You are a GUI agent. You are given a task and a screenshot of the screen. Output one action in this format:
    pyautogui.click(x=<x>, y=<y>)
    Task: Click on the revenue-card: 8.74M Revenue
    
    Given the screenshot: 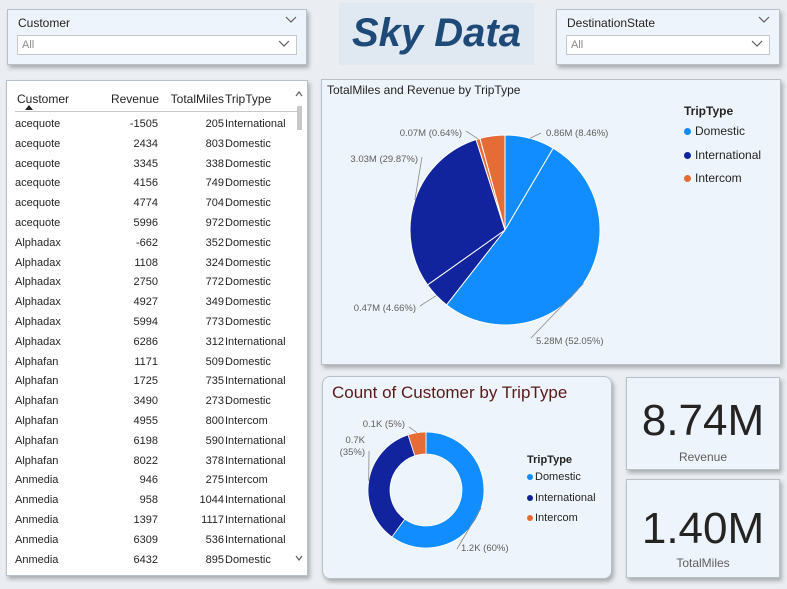 What is the action you would take?
    pyautogui.click(x=703, y=423)
    